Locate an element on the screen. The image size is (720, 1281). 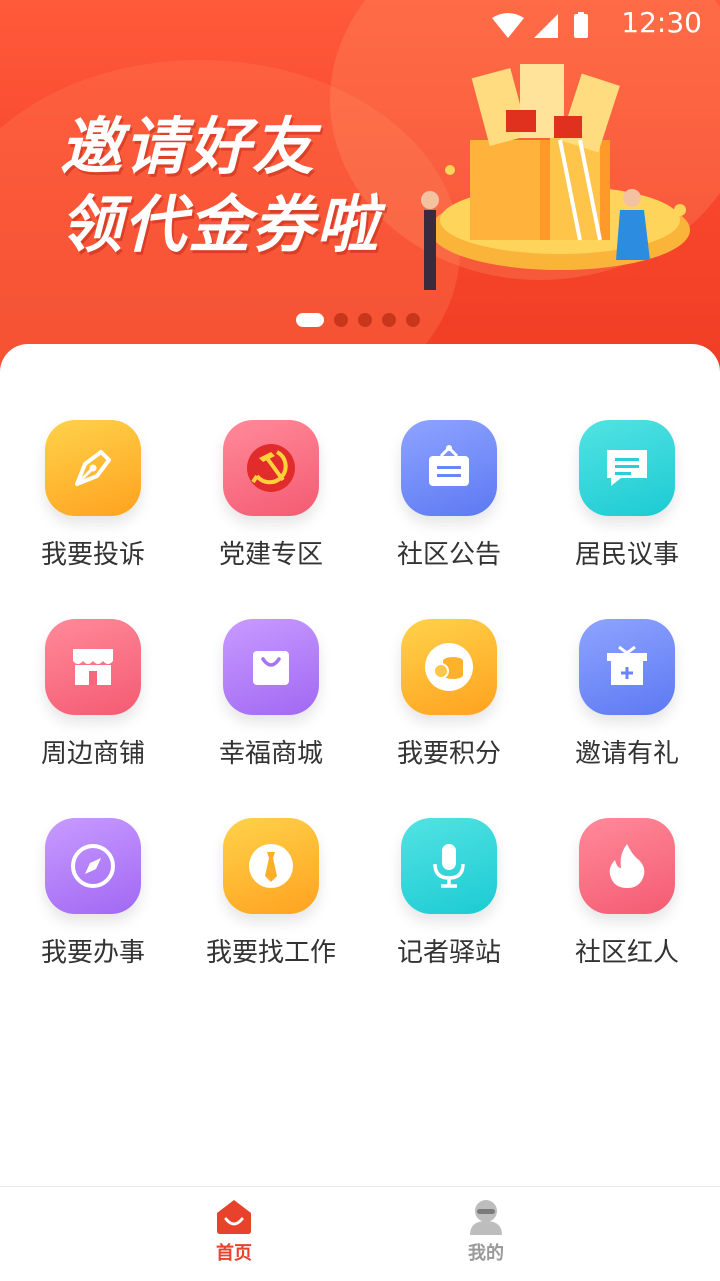
notice-board-icon is located at coordinates (449, 465).